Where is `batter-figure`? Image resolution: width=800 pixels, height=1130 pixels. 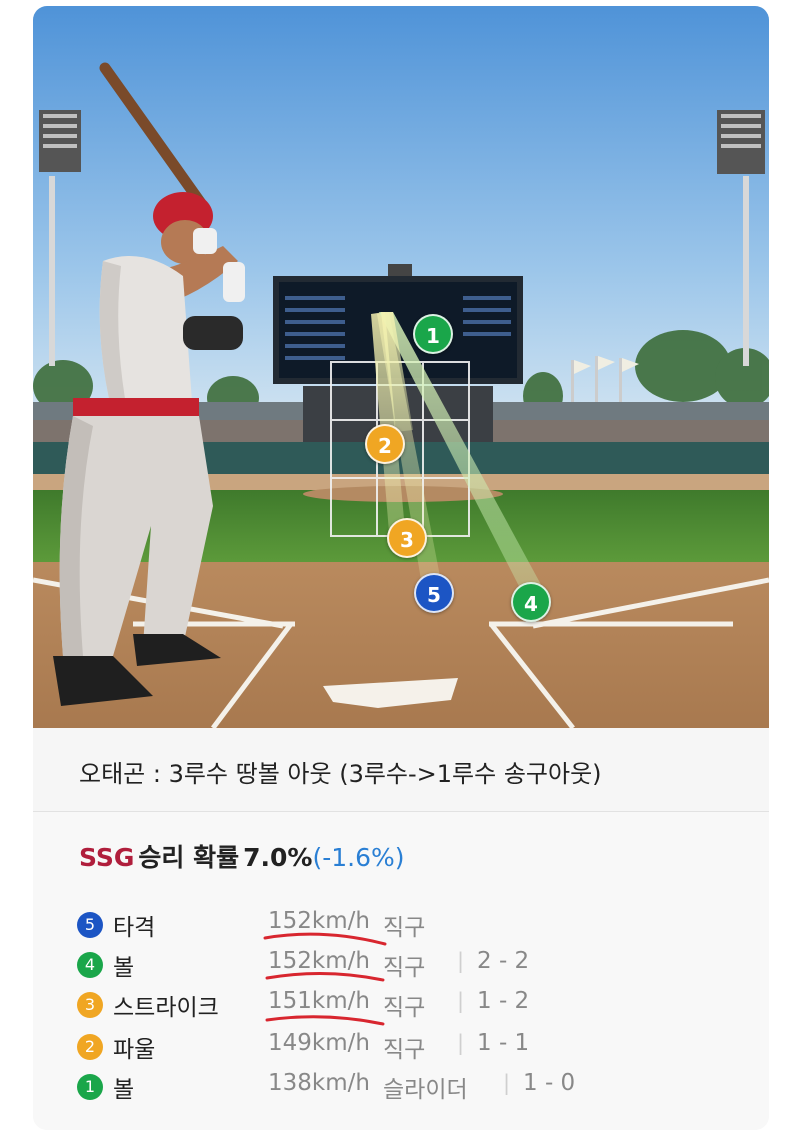 batter-figure is located at coordinates (149, 384).